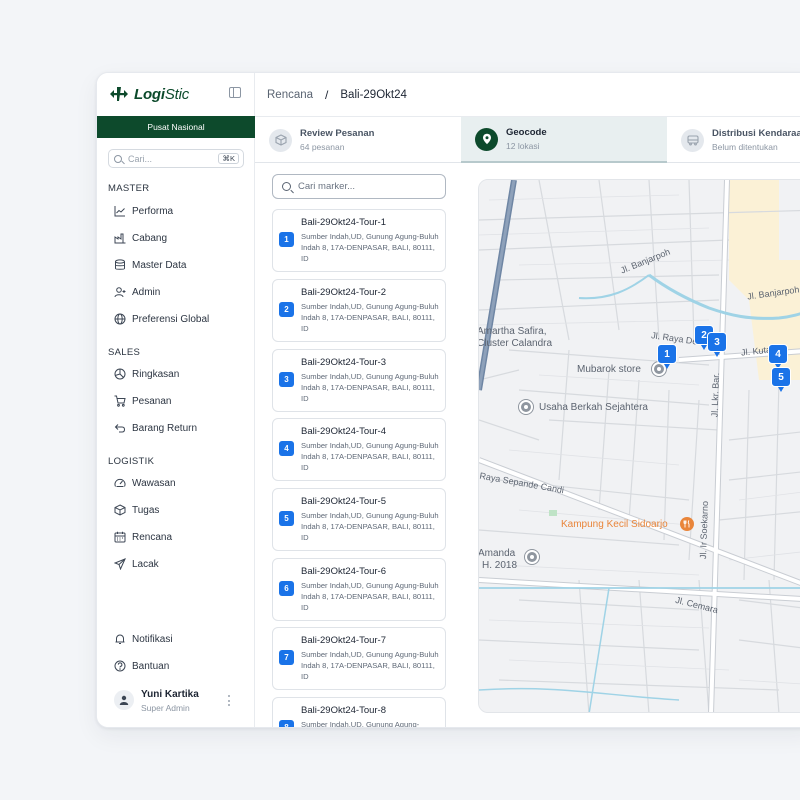 The image size is (800, 800). What do you see at coordinates (337, 133) in the screenshot?
I see `step-title: Review Pesanan` at bounding box center [337, 133].